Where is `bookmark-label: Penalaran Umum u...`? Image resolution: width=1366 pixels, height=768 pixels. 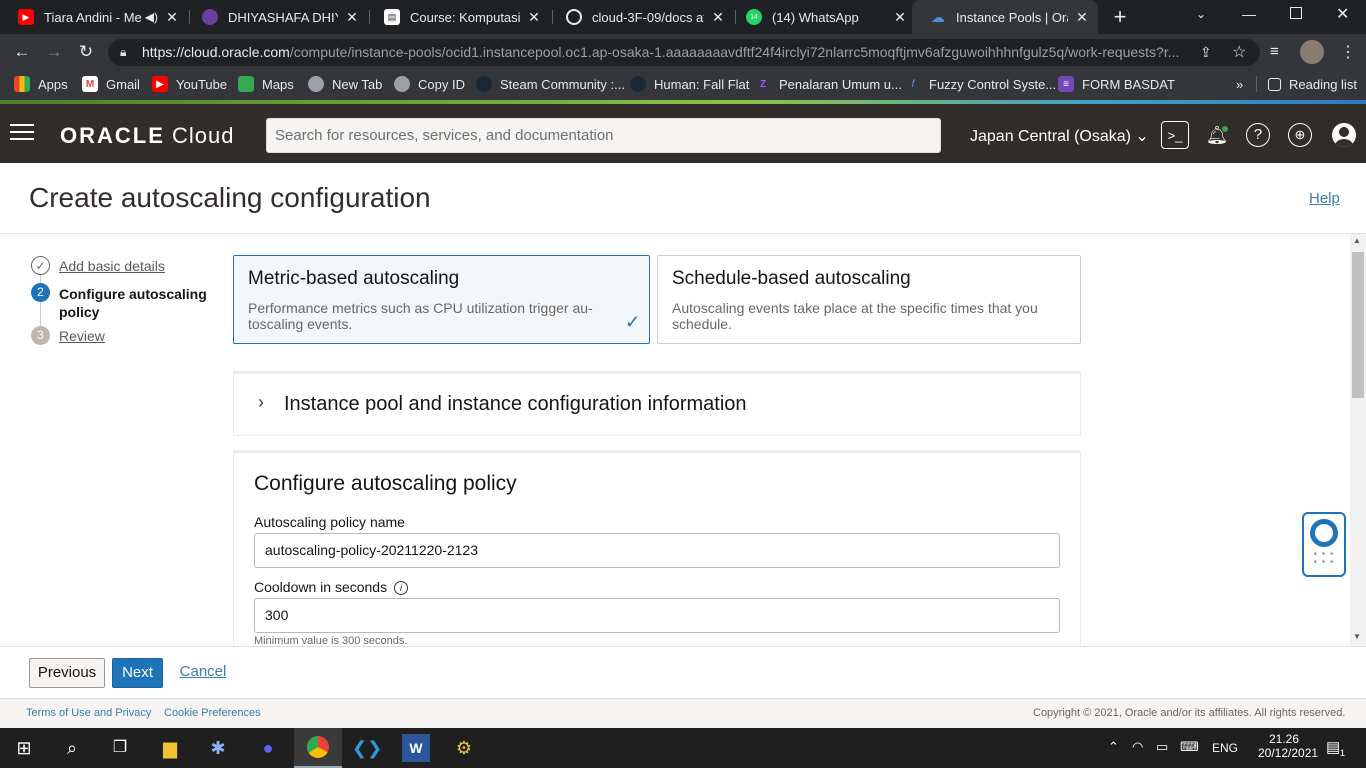 bookmark-label: Penalaran Umum u... is located at coordinates (840, 84).